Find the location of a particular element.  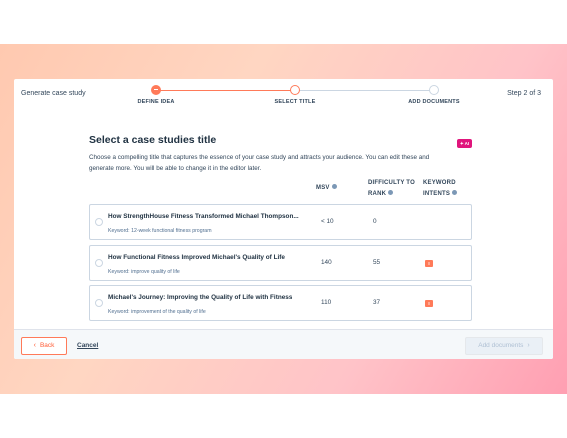

step-label-select-title: SELECT TITLE is located at coordinates (295, 102).